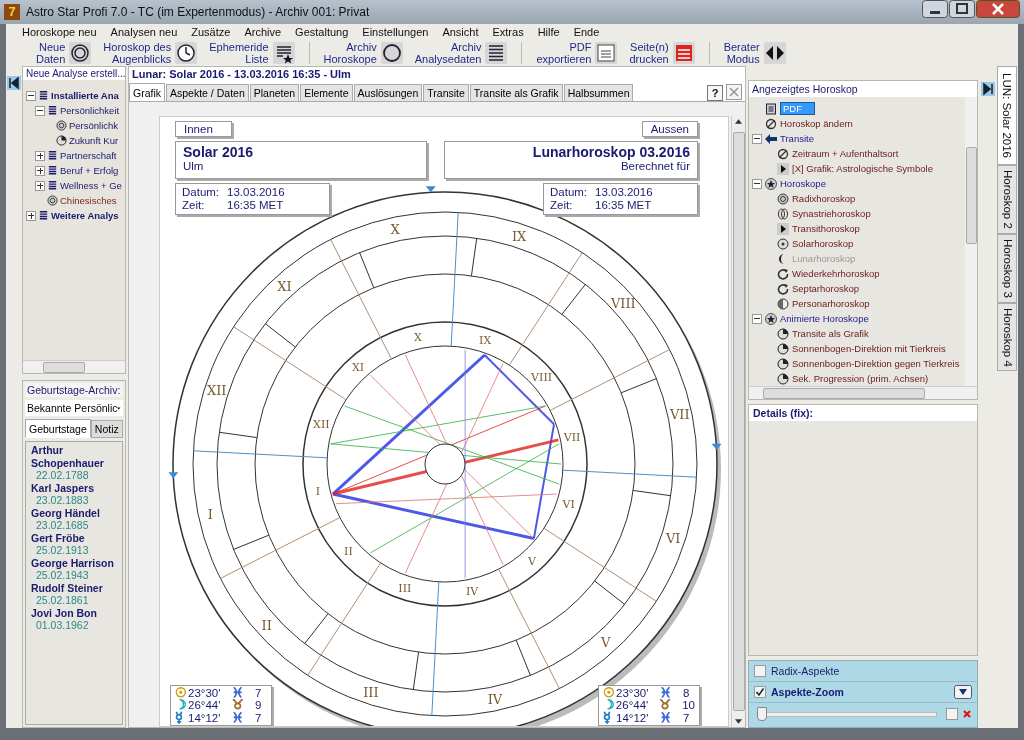 This screenshot has width=1024, height=740. Describe the element at coordinates (988, 89) in the screenshot. I see `collapse-right-button` at that location.